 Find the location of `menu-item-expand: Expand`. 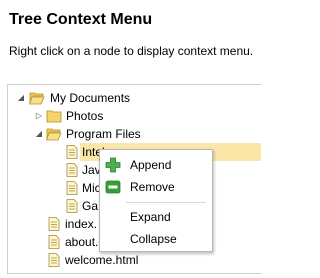

menu-item-expand: Expand is located at coordinates (156, 217).